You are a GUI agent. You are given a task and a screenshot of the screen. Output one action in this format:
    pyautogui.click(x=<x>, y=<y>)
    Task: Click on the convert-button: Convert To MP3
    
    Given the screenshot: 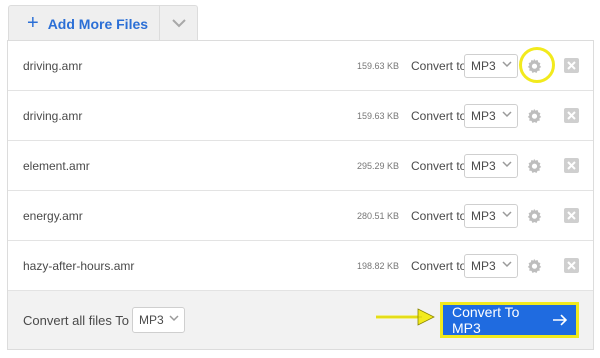 What is the action you would take?
    pyautogui.click(x=509, y=320)
    